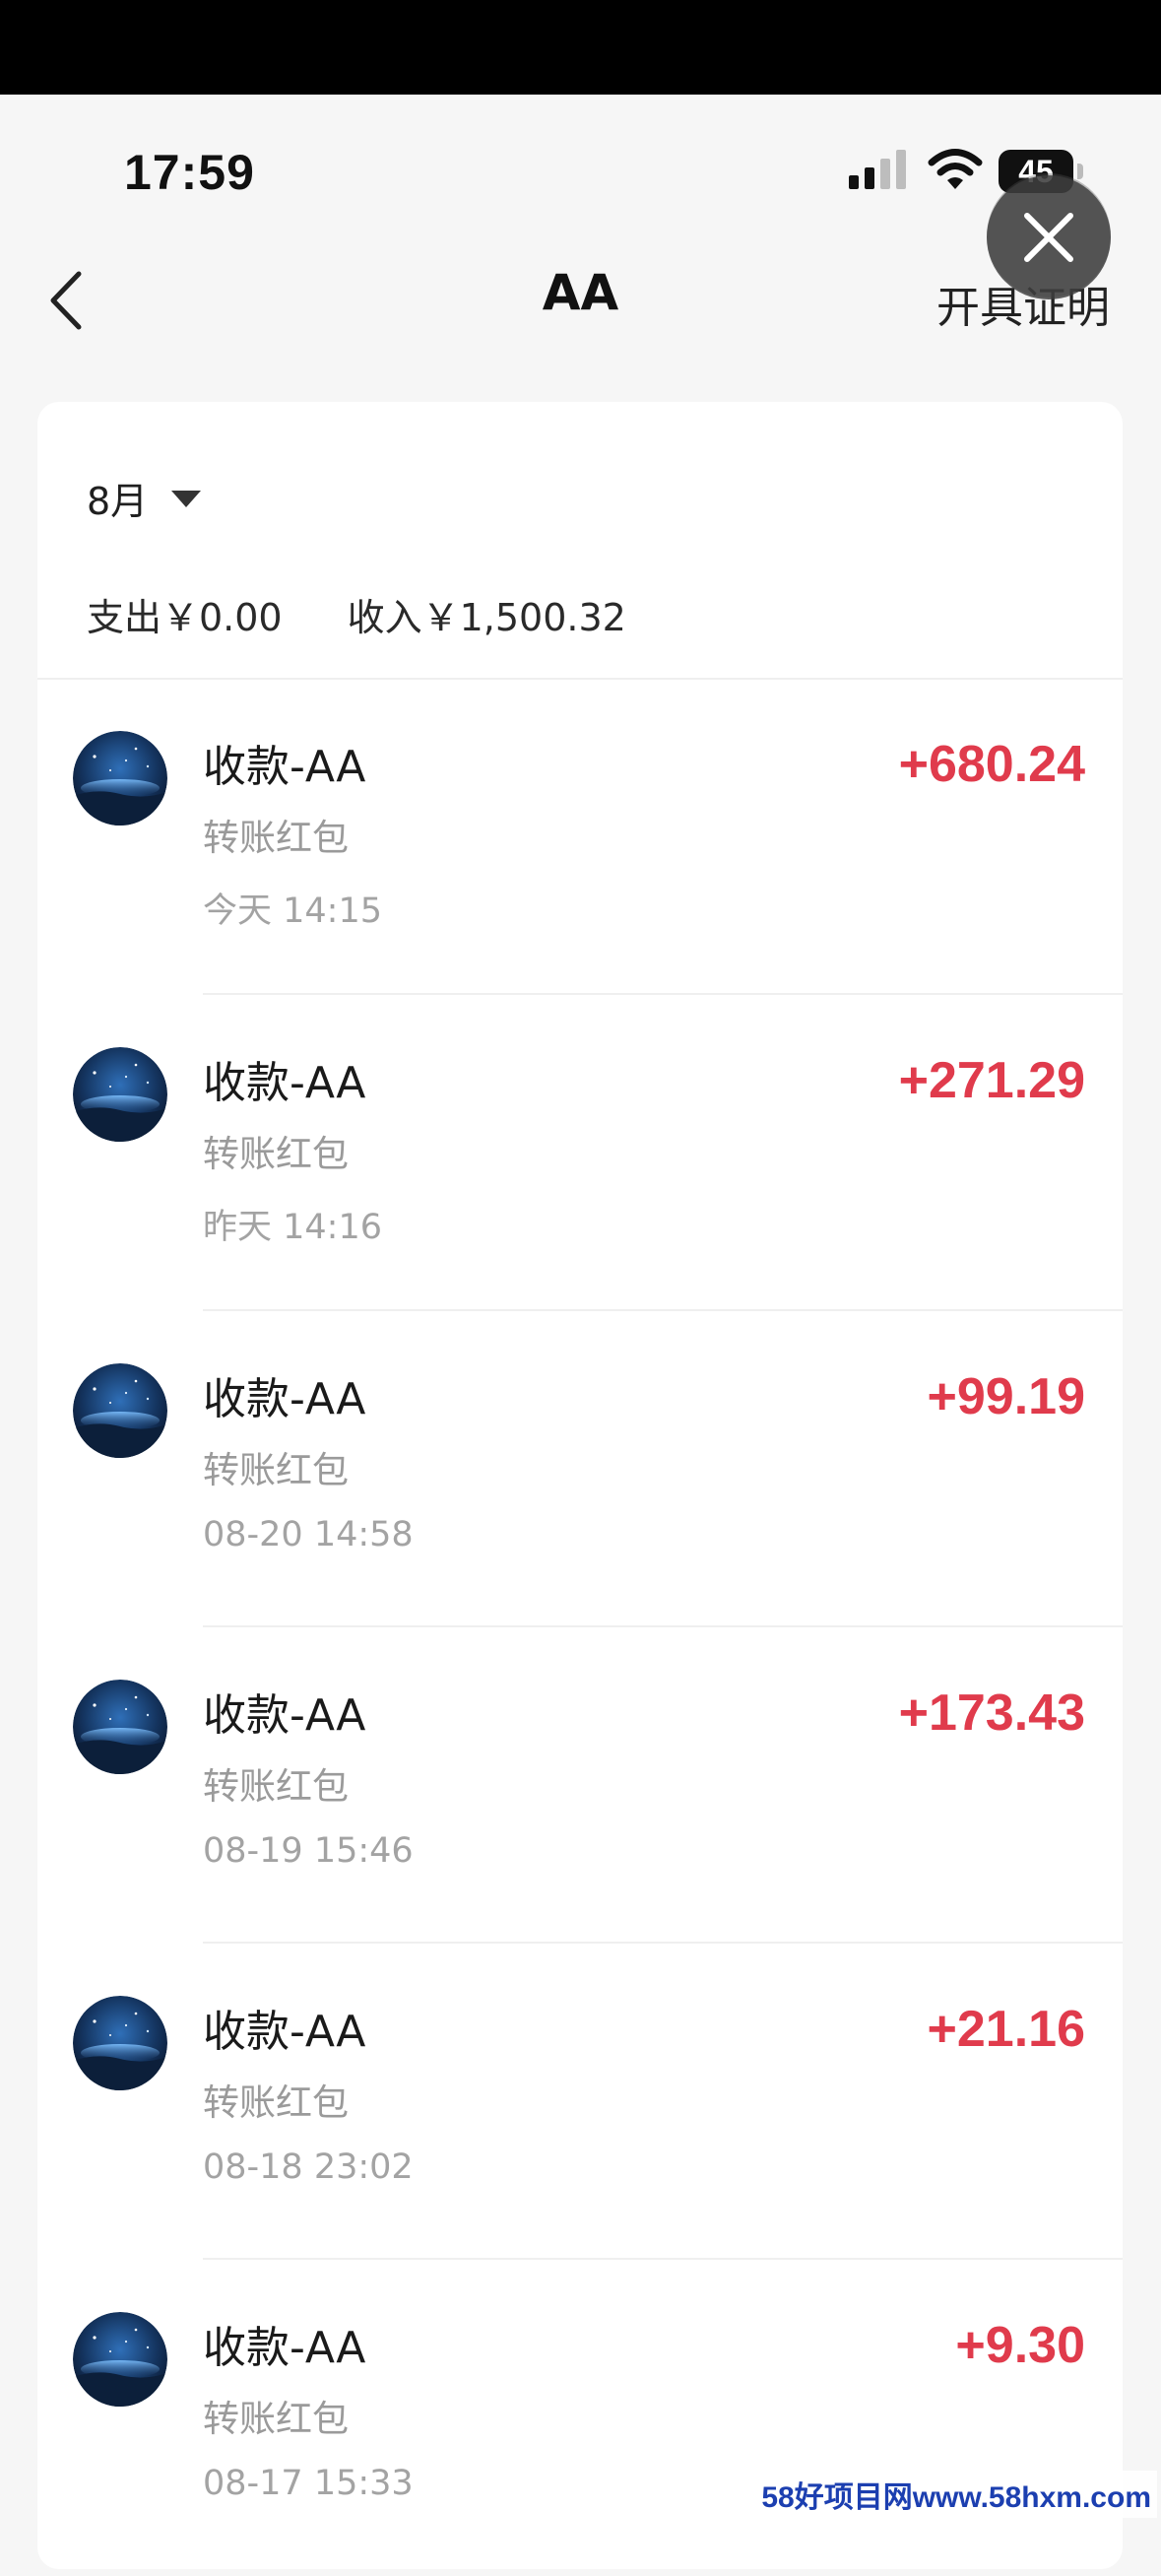 Image resolution: width=1161 pixels, height=2576 pixels. Describe the element at coordinates (292, 912) in the screenshot. I see `transaction-time: 今天 14:15` at that location.